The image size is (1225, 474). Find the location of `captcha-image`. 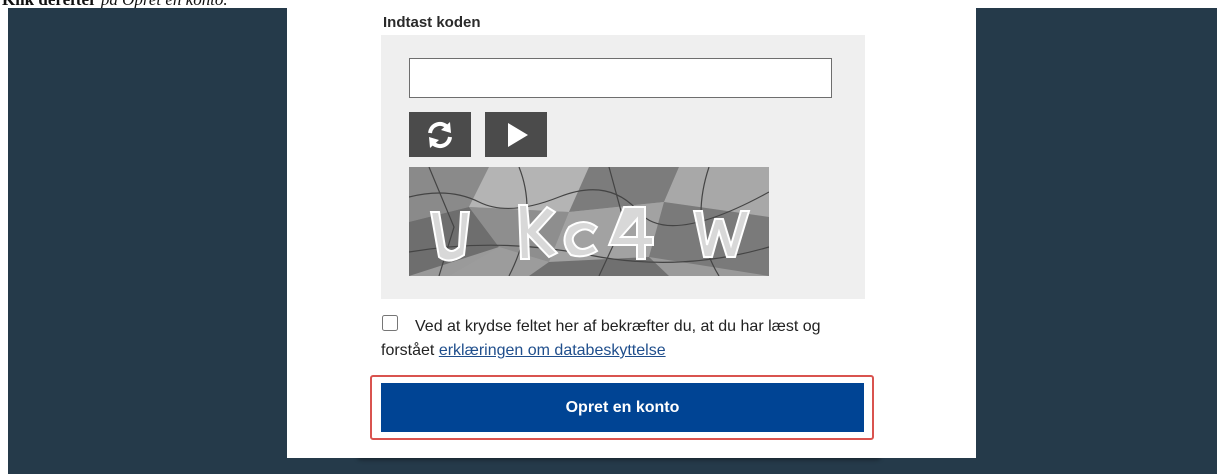

captcha-image is located at coordinates (589, 221).